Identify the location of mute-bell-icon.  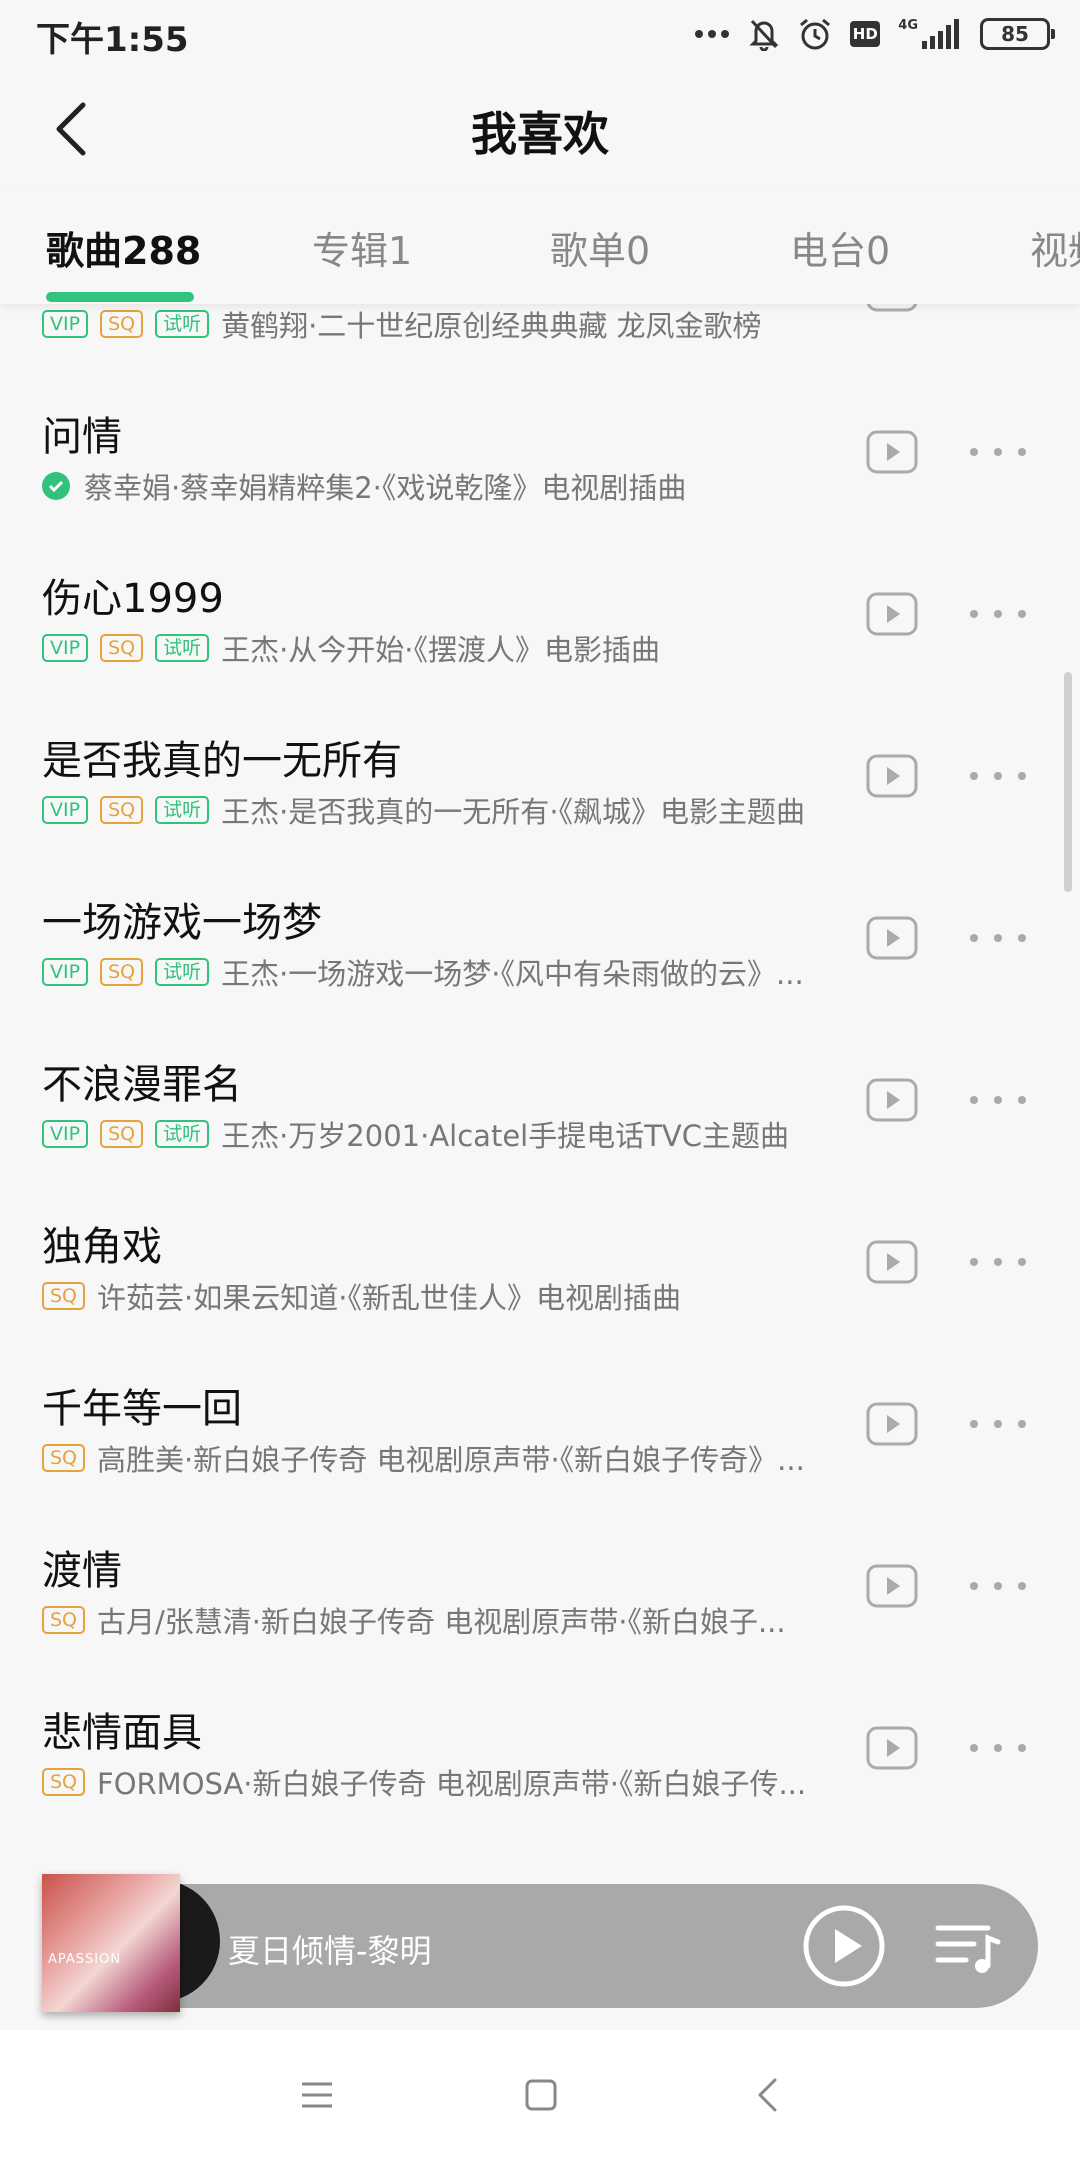
(764, 35).